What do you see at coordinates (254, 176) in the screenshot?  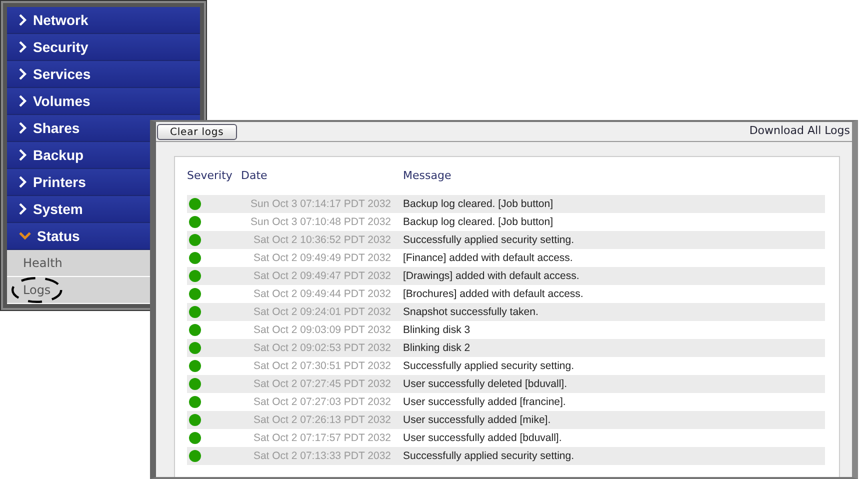 I see `column-header: Date` at bounding box center [254, 176].